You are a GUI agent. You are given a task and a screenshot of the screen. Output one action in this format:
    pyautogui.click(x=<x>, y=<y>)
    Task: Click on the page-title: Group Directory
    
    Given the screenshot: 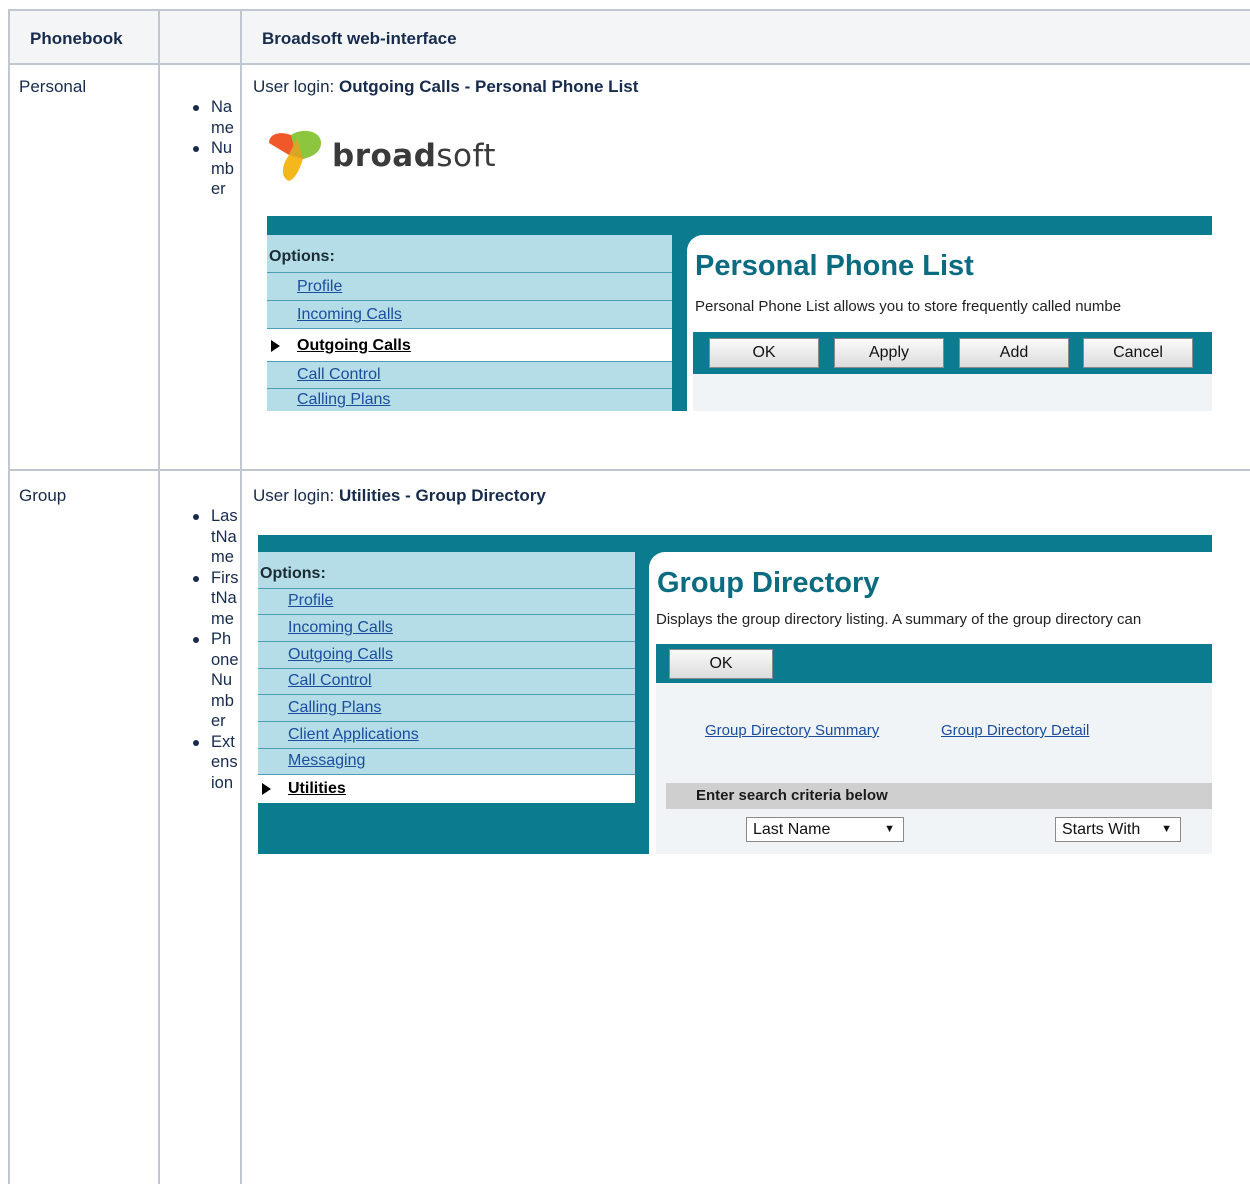 What is the action you would take?
    pyautogui.click(x=768, y=583)
    